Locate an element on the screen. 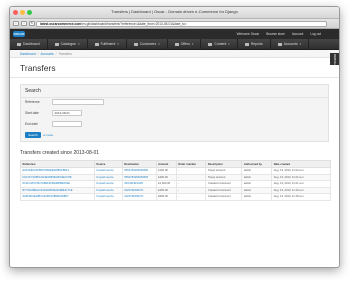 The width and height of the screenshot is (350, 297). fulfilment-icon is located at coordinates (96, 44).